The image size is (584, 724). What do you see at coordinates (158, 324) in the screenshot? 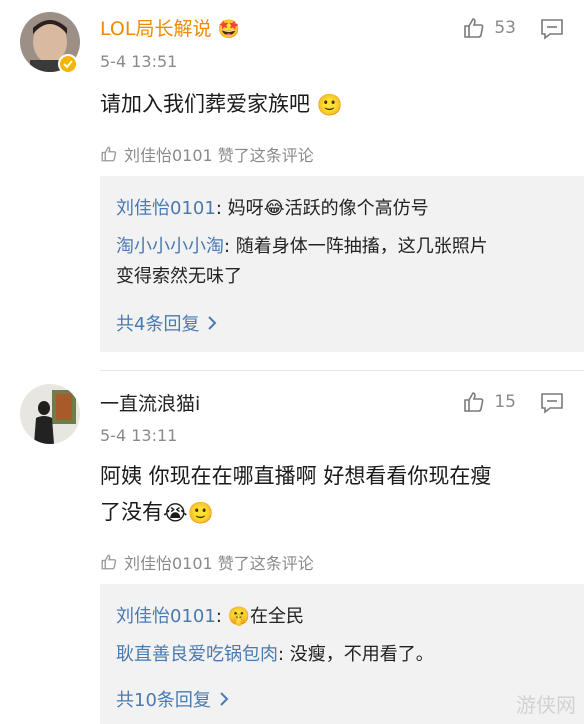
I see `more-replies-text: 共4条回复` at bounding box center [158, 324].